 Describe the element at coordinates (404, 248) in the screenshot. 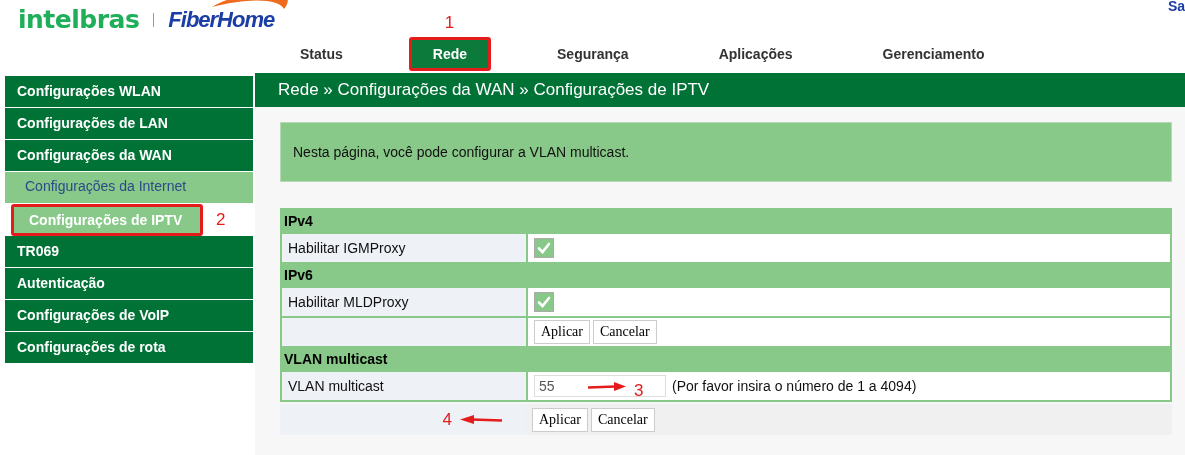

I see `label-cell: Habilitar IGMProxy` at that location.